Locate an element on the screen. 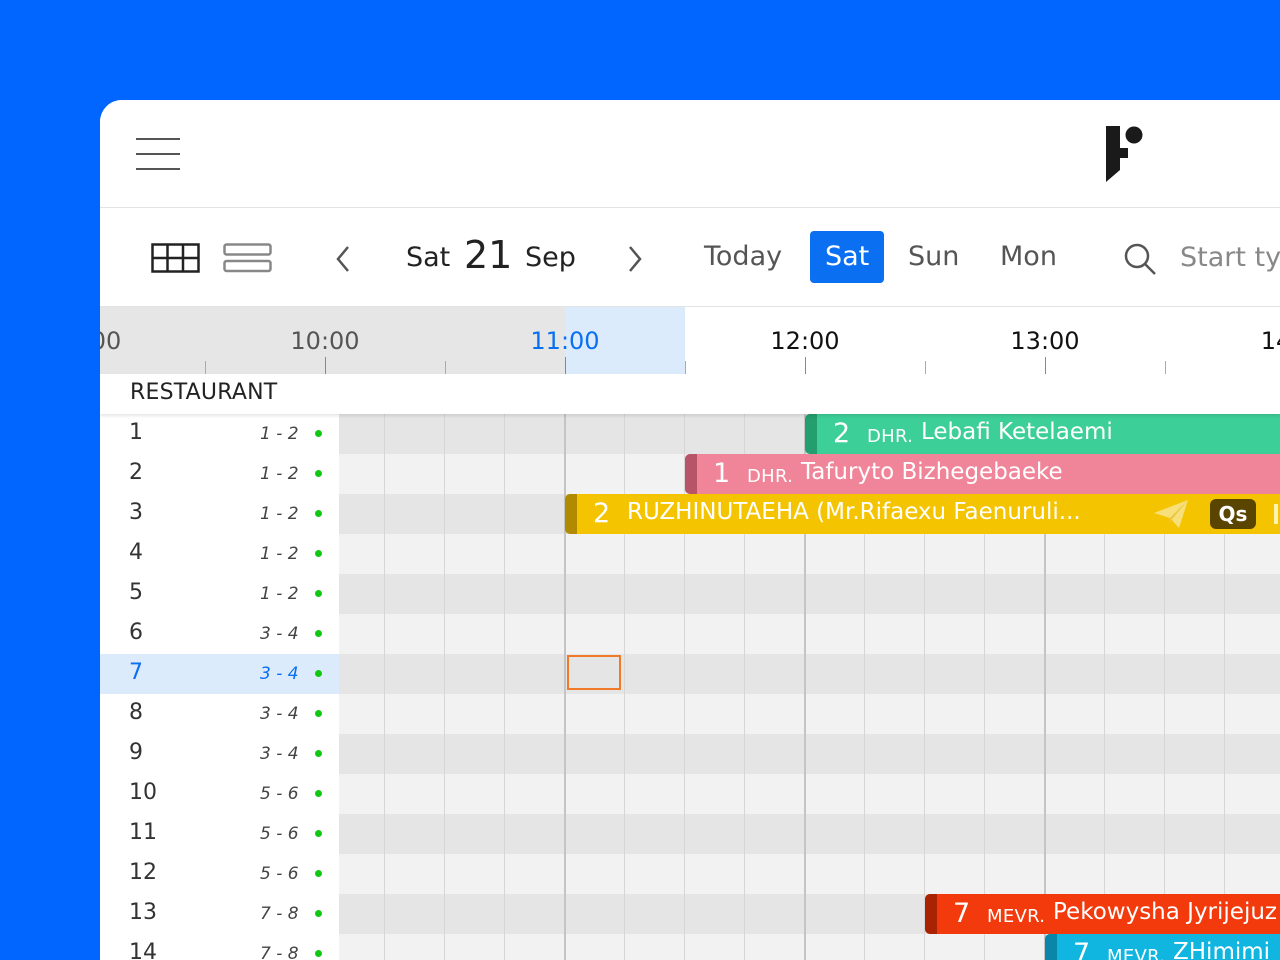 Image resolution: width=1280 pixels, height=960 pixels. list-view-icon is located at coordinates (248, 258).